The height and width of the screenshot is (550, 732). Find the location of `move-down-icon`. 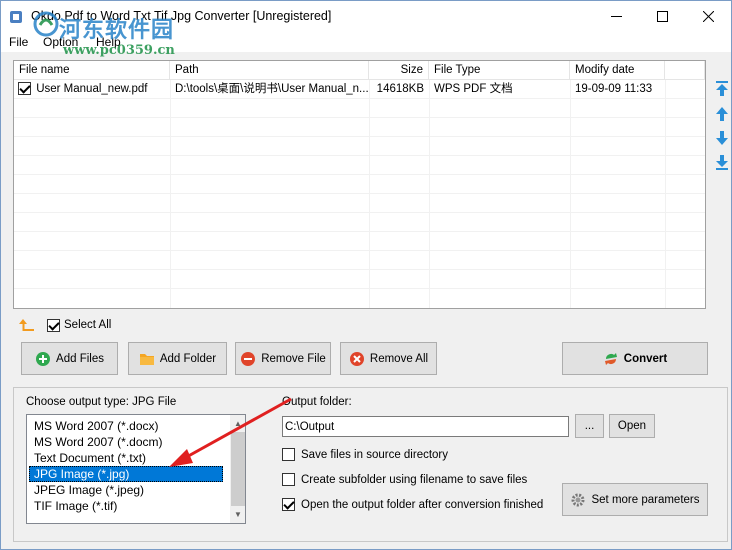

move-down-icon is located at coordinates (722, 138).